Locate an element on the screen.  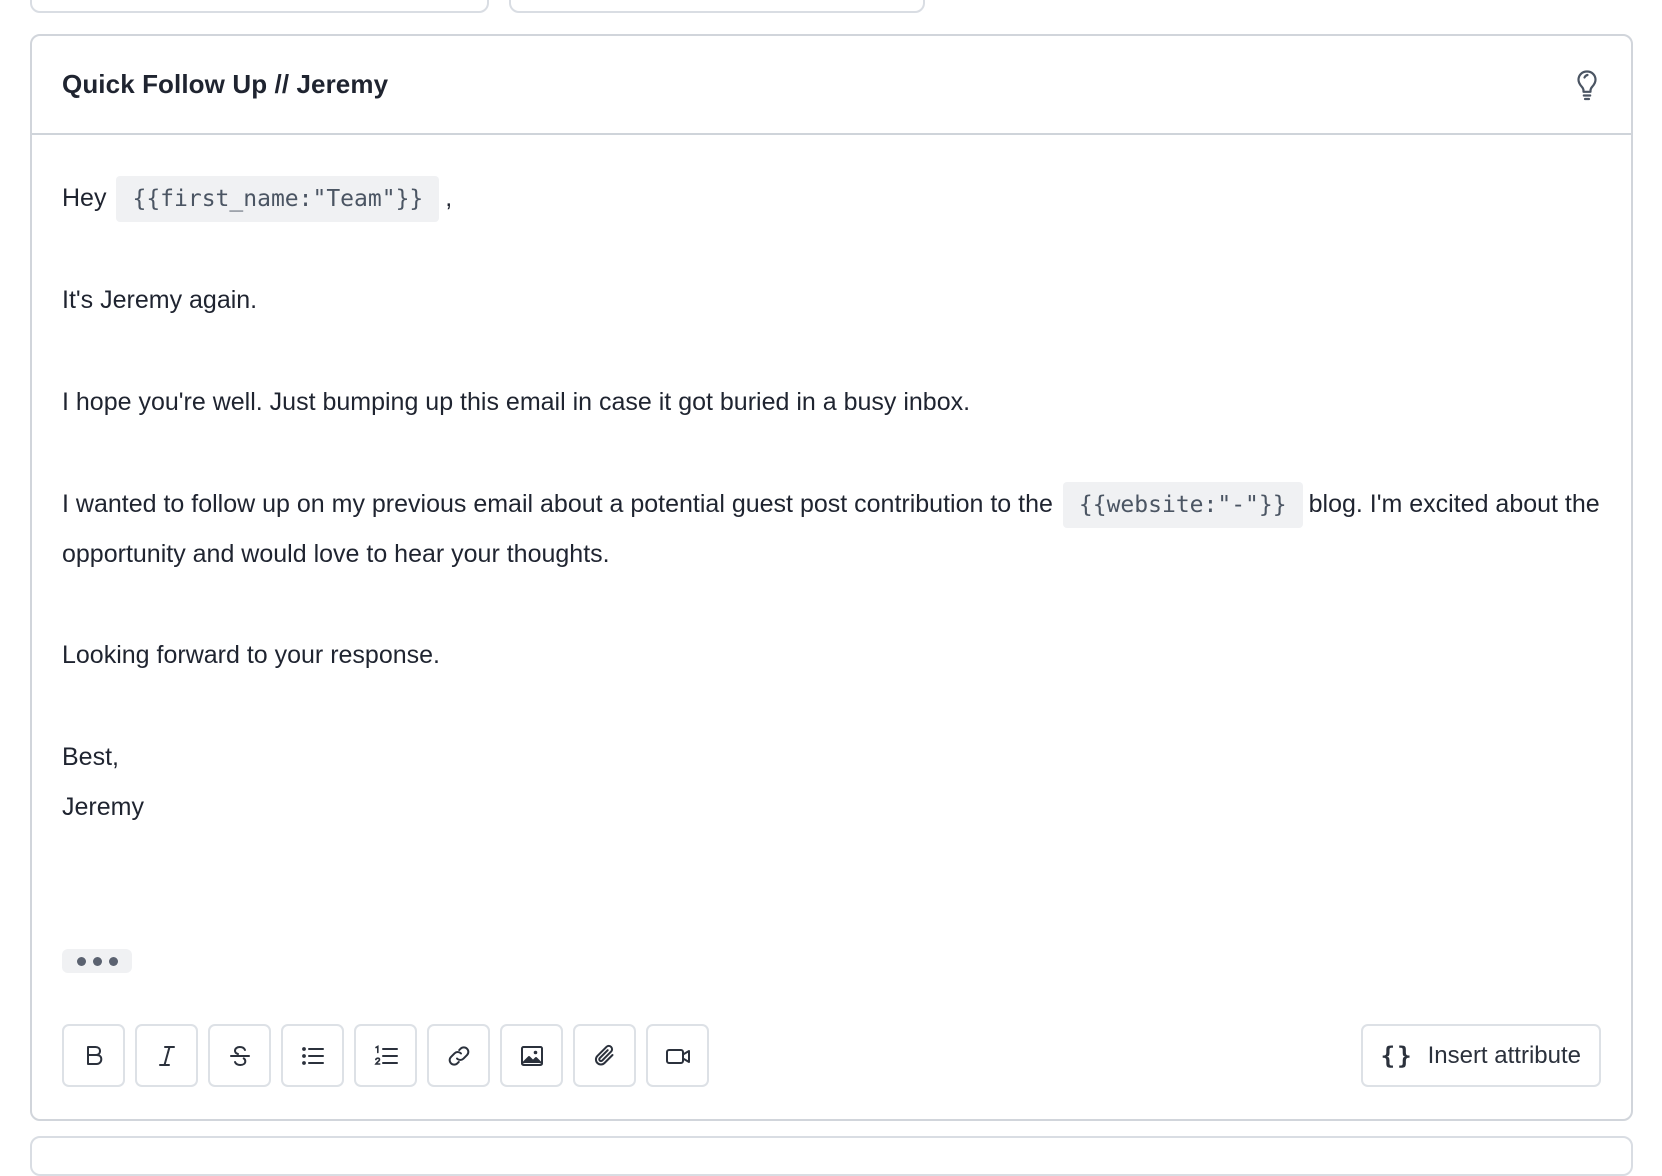
link-icon is located at coordinates (458, 1055).